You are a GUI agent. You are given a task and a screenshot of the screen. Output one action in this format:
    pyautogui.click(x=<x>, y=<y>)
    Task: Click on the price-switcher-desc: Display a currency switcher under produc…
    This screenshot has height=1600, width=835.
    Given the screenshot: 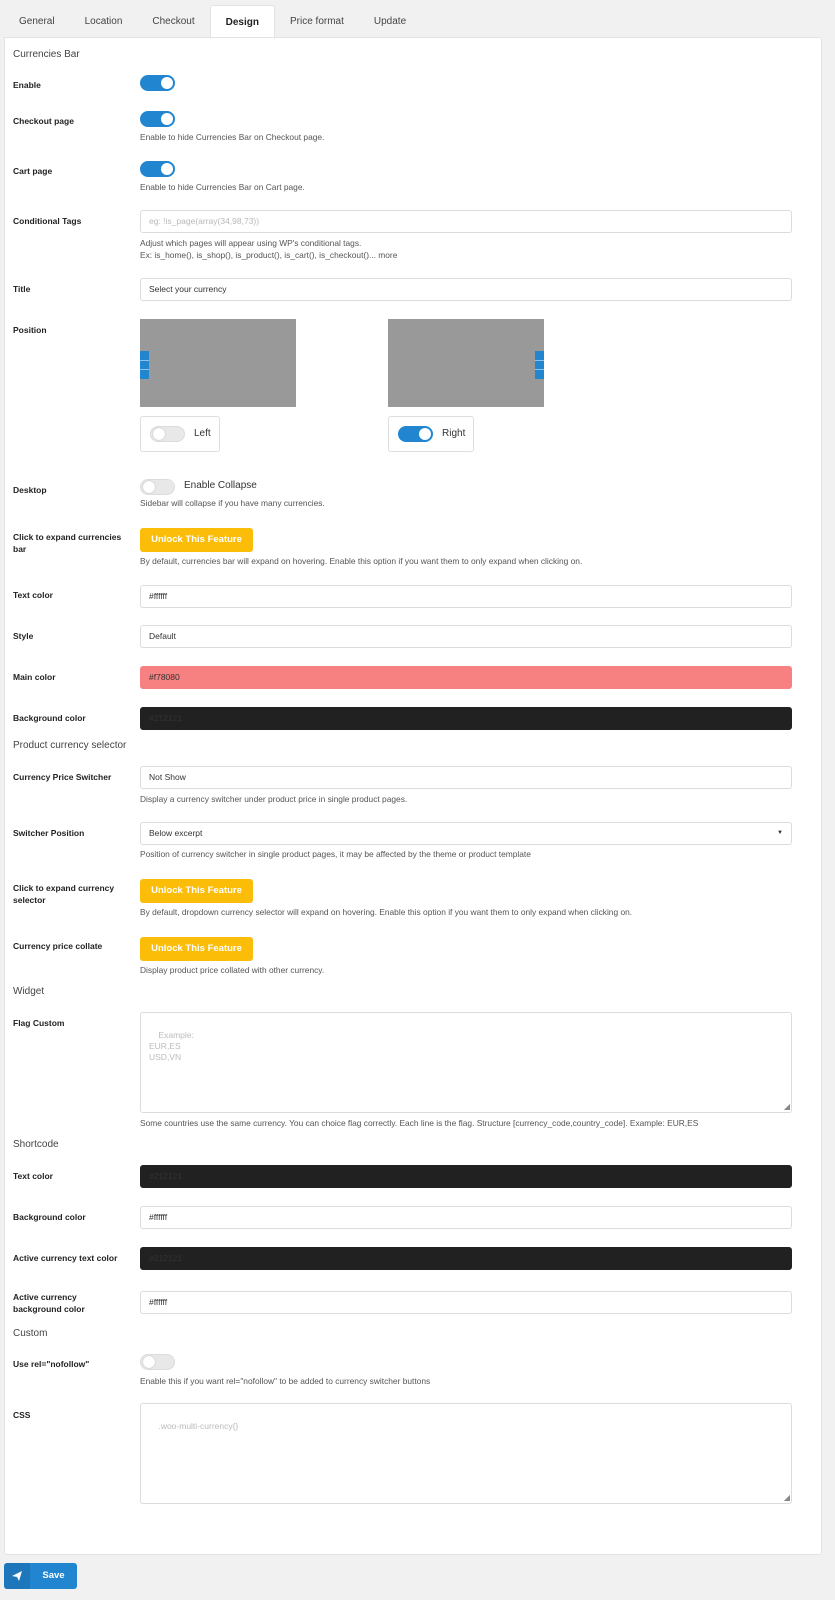 What is the action you would take?
    pyautogui.click(x=274, y=799)
    